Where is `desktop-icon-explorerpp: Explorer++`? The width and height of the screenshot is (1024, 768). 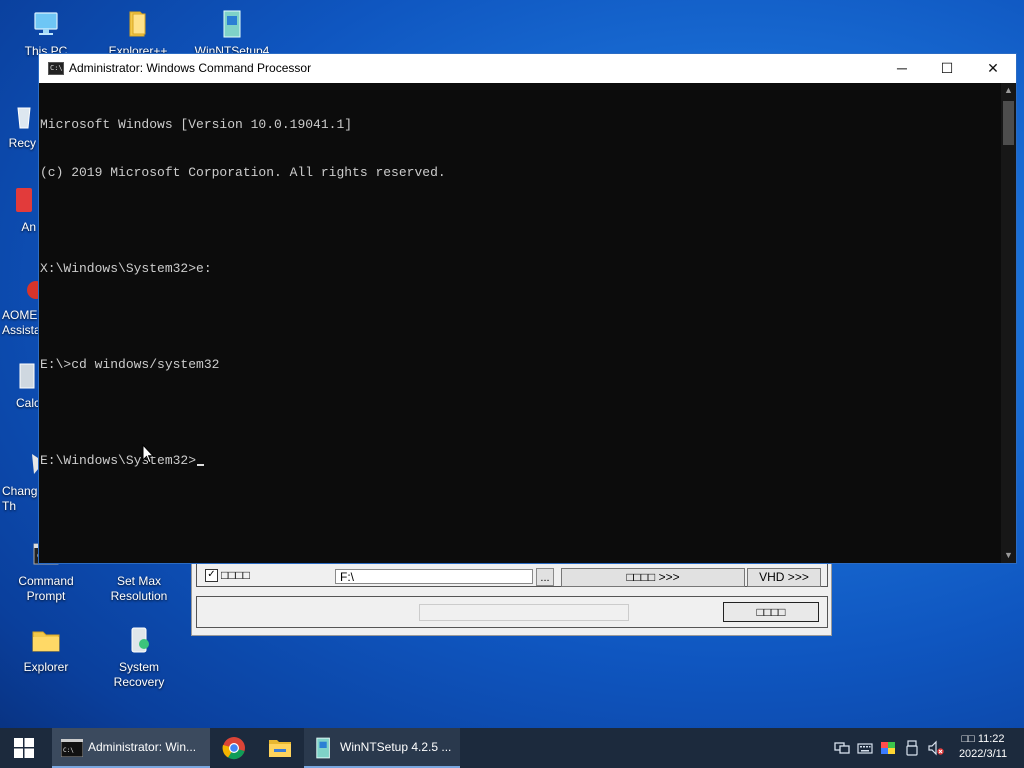
desktop-icon-explorerpp: Explorer++ is located at coordinates (138, 33).